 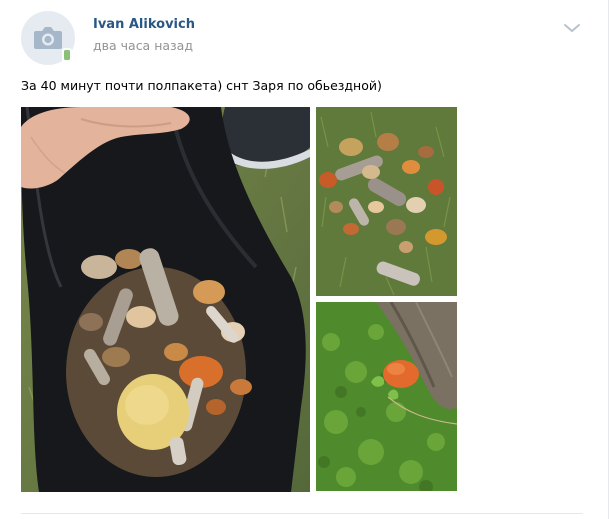 I want to click on mobile-online-icon, so click(x=67, y=55).